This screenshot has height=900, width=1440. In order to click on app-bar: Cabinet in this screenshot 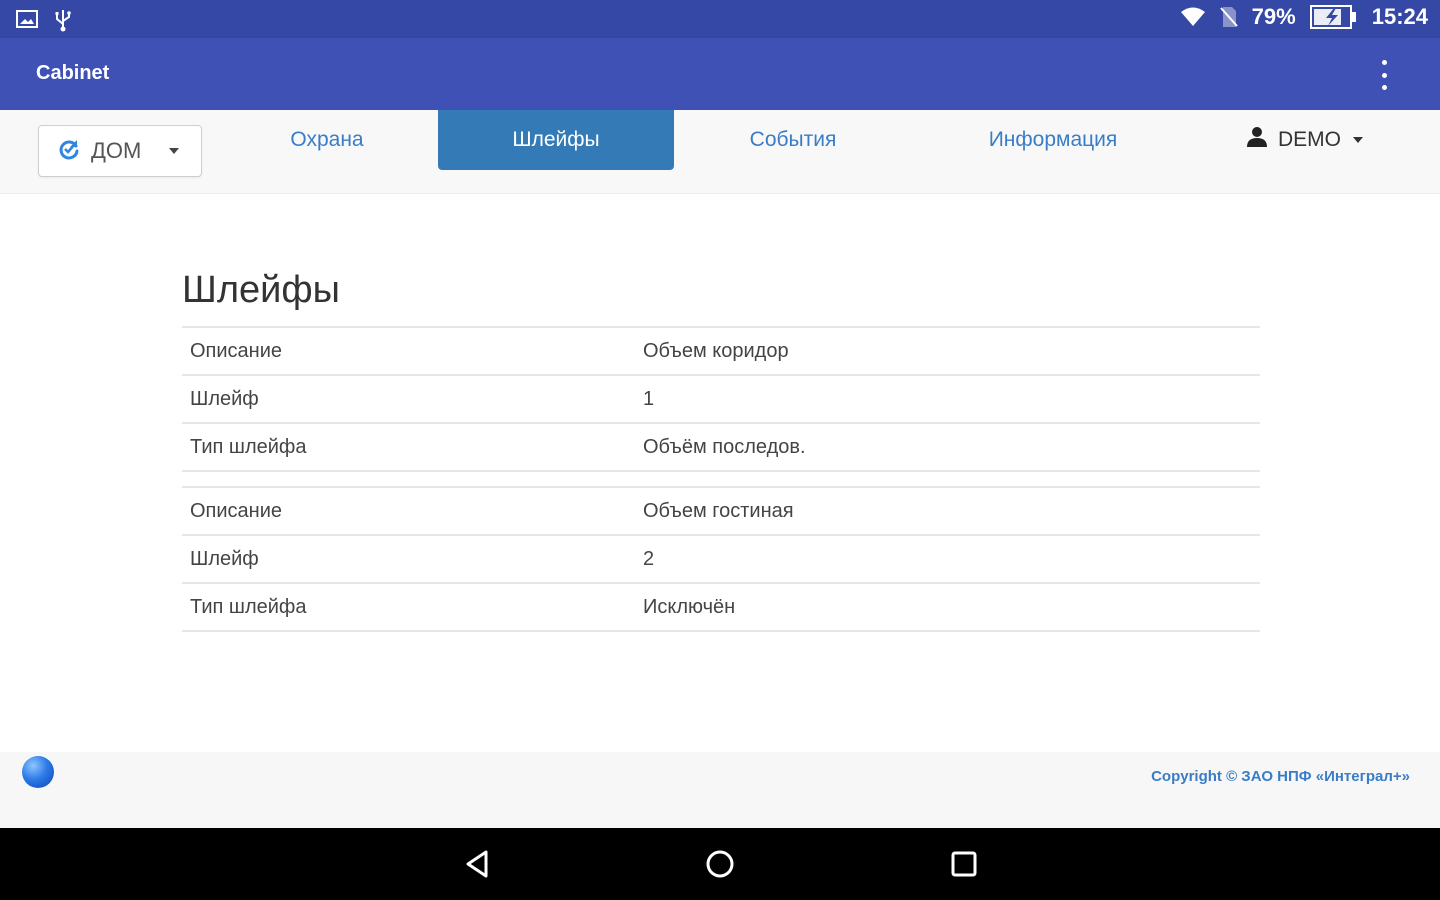, I will do `click(720, 74)`.